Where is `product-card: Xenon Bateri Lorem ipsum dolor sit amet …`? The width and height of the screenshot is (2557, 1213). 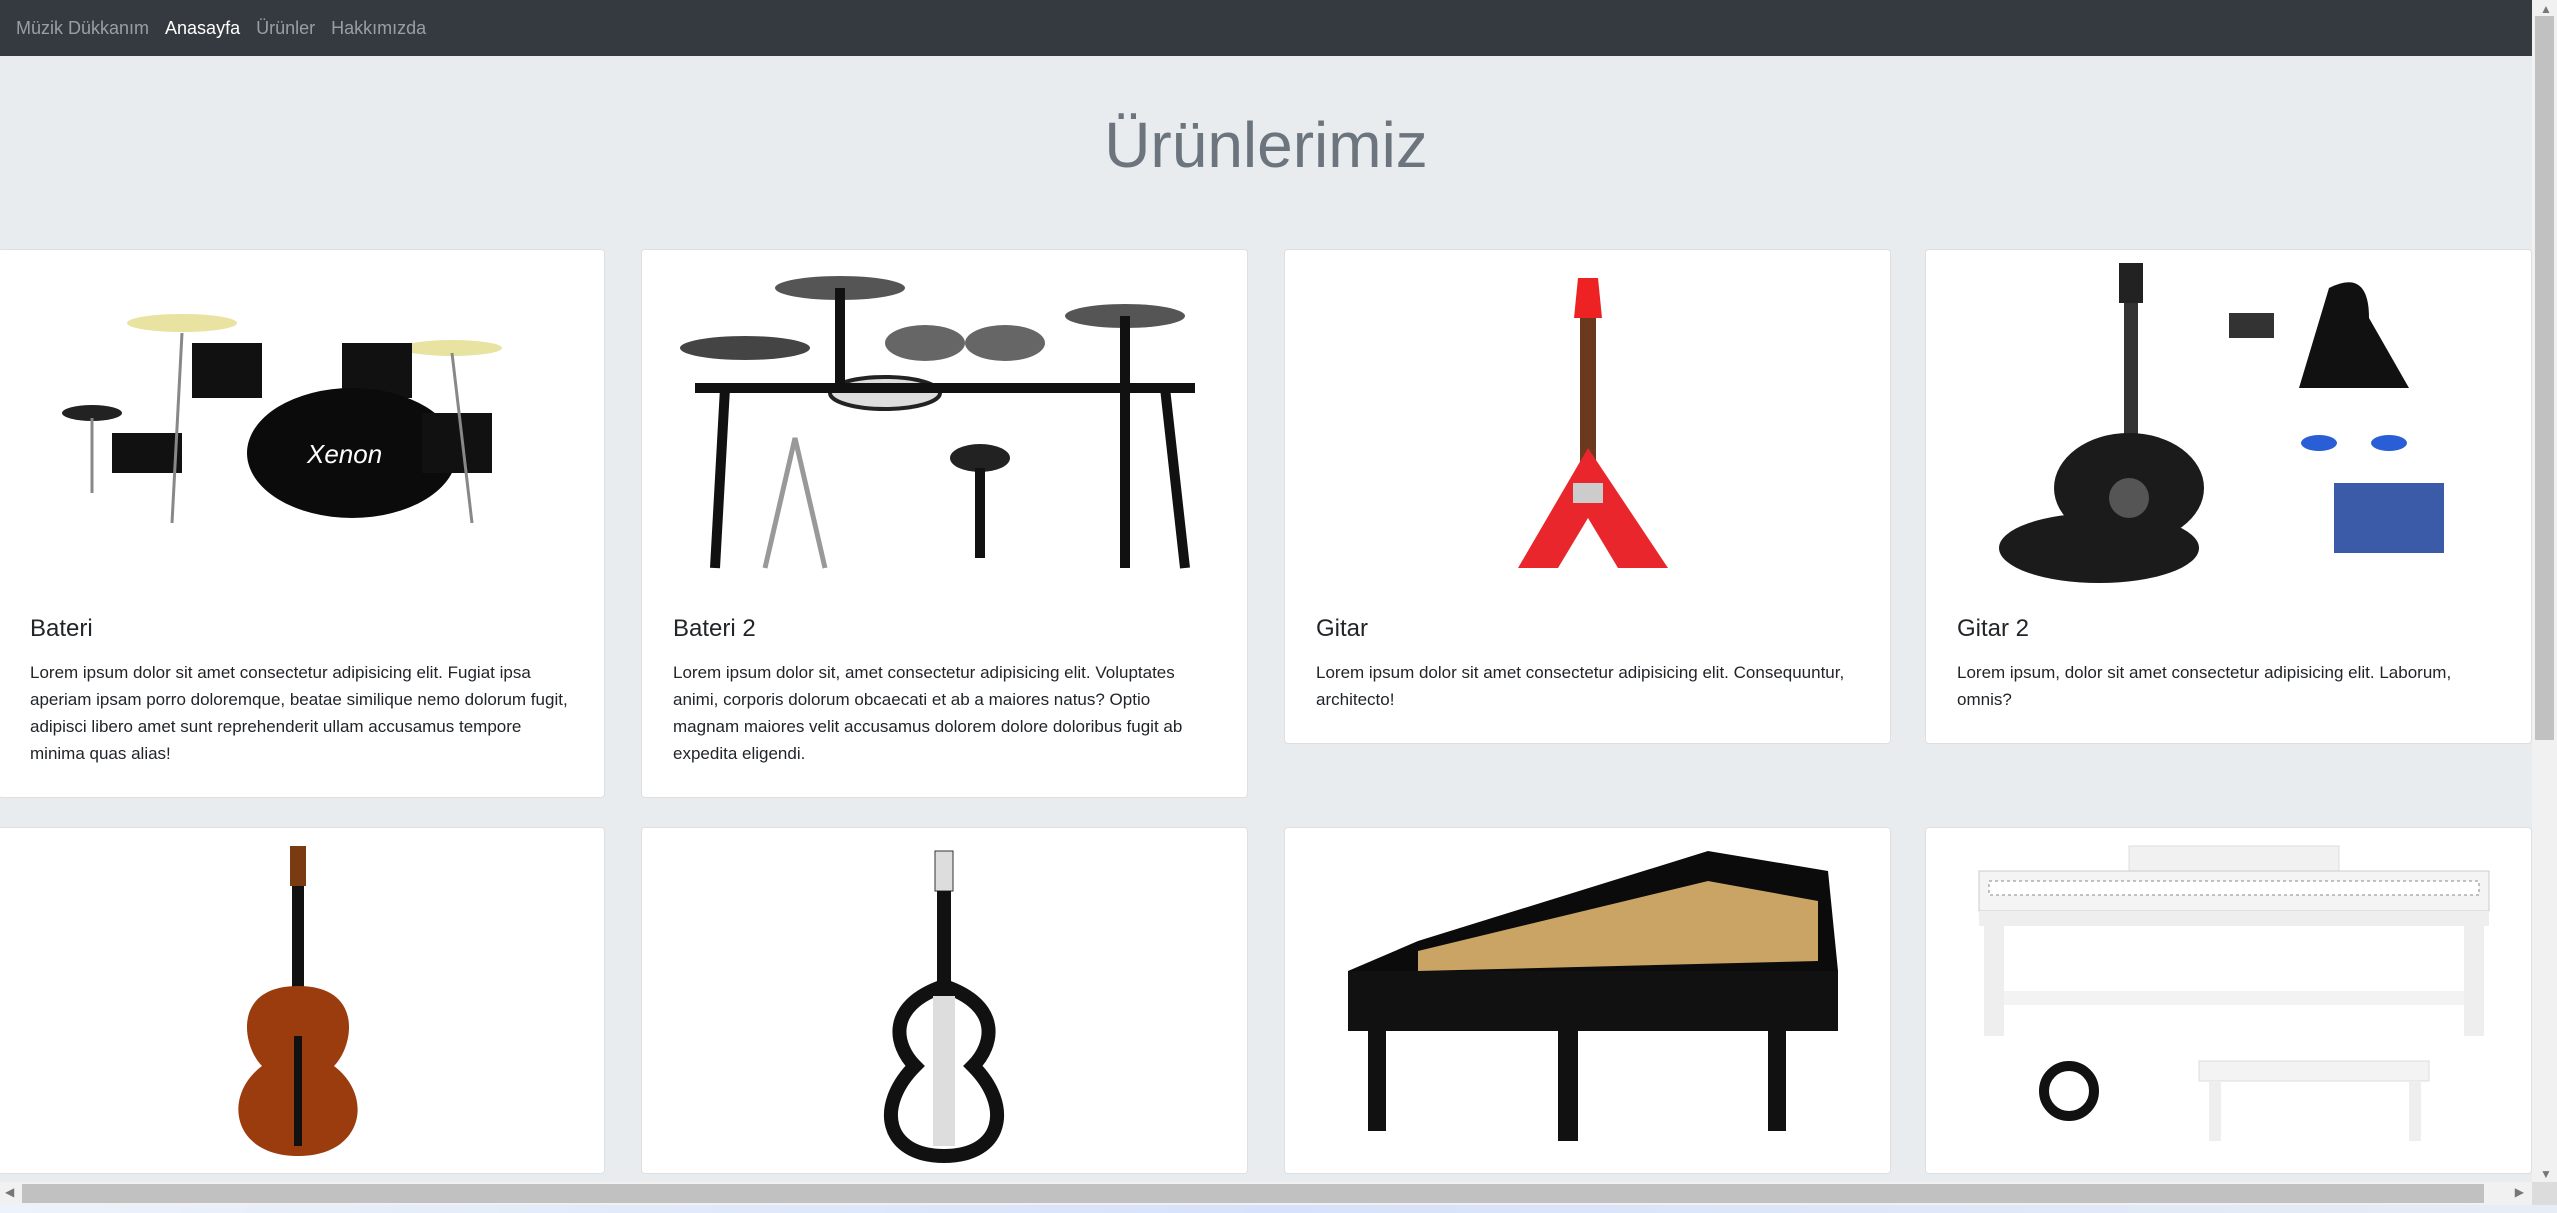 product-card: Xenon Bateri Lorem ipsum dolor sit amet … is located at coordinates (302, 523).